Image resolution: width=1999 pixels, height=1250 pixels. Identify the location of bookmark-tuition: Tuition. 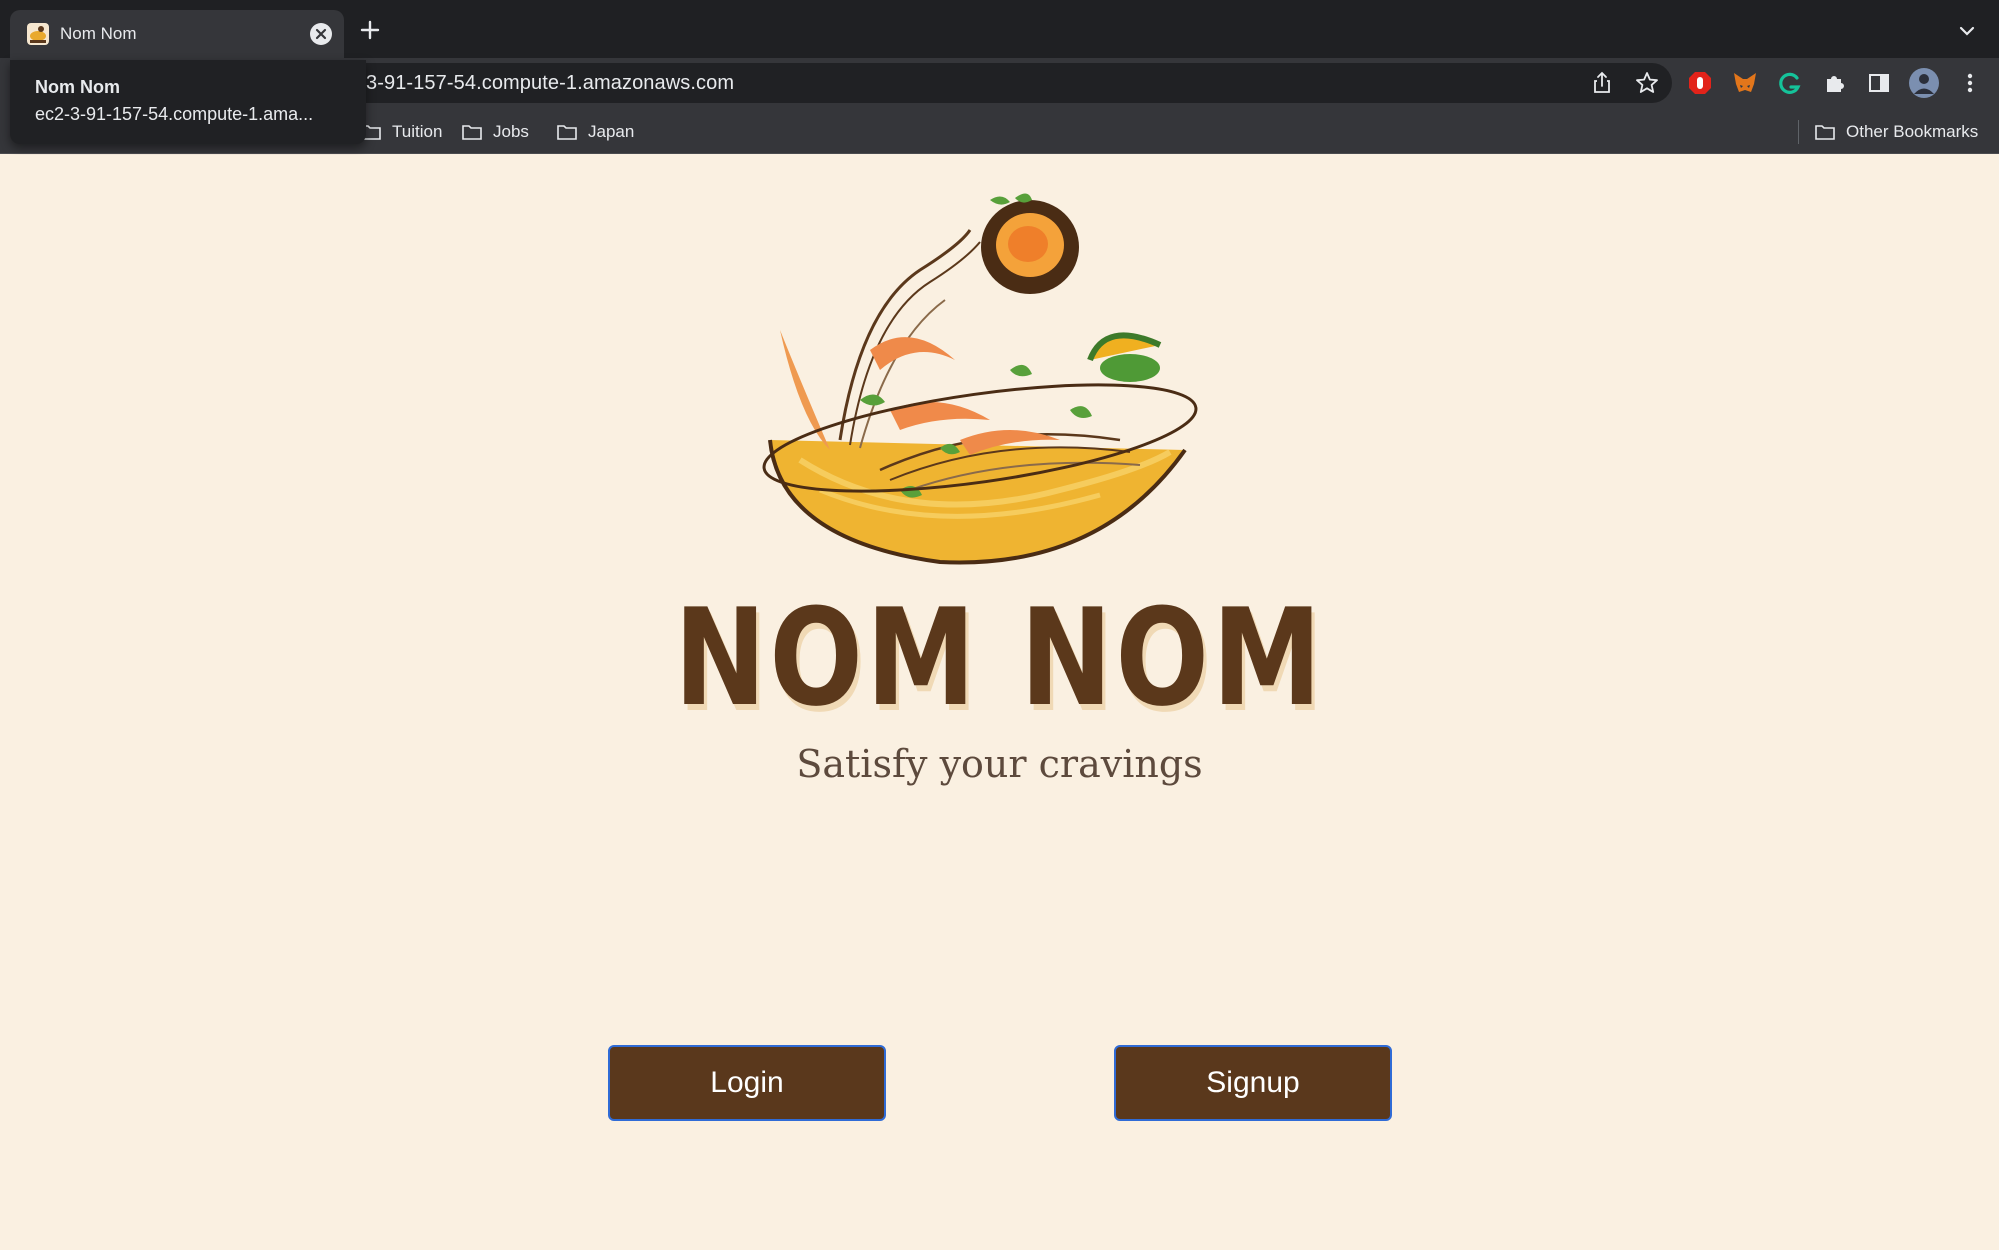
(401, 132).